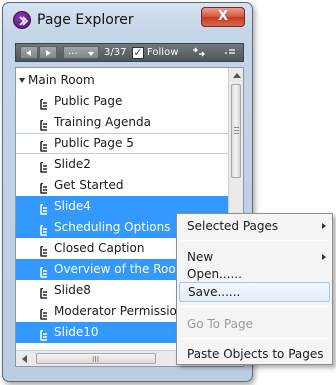 Image resolution: width=336 pixels, height=385 pixels. Describe the element at coordinates (122, 164) in the screenshot. I see `page-tree-item: Slide2` at that location.